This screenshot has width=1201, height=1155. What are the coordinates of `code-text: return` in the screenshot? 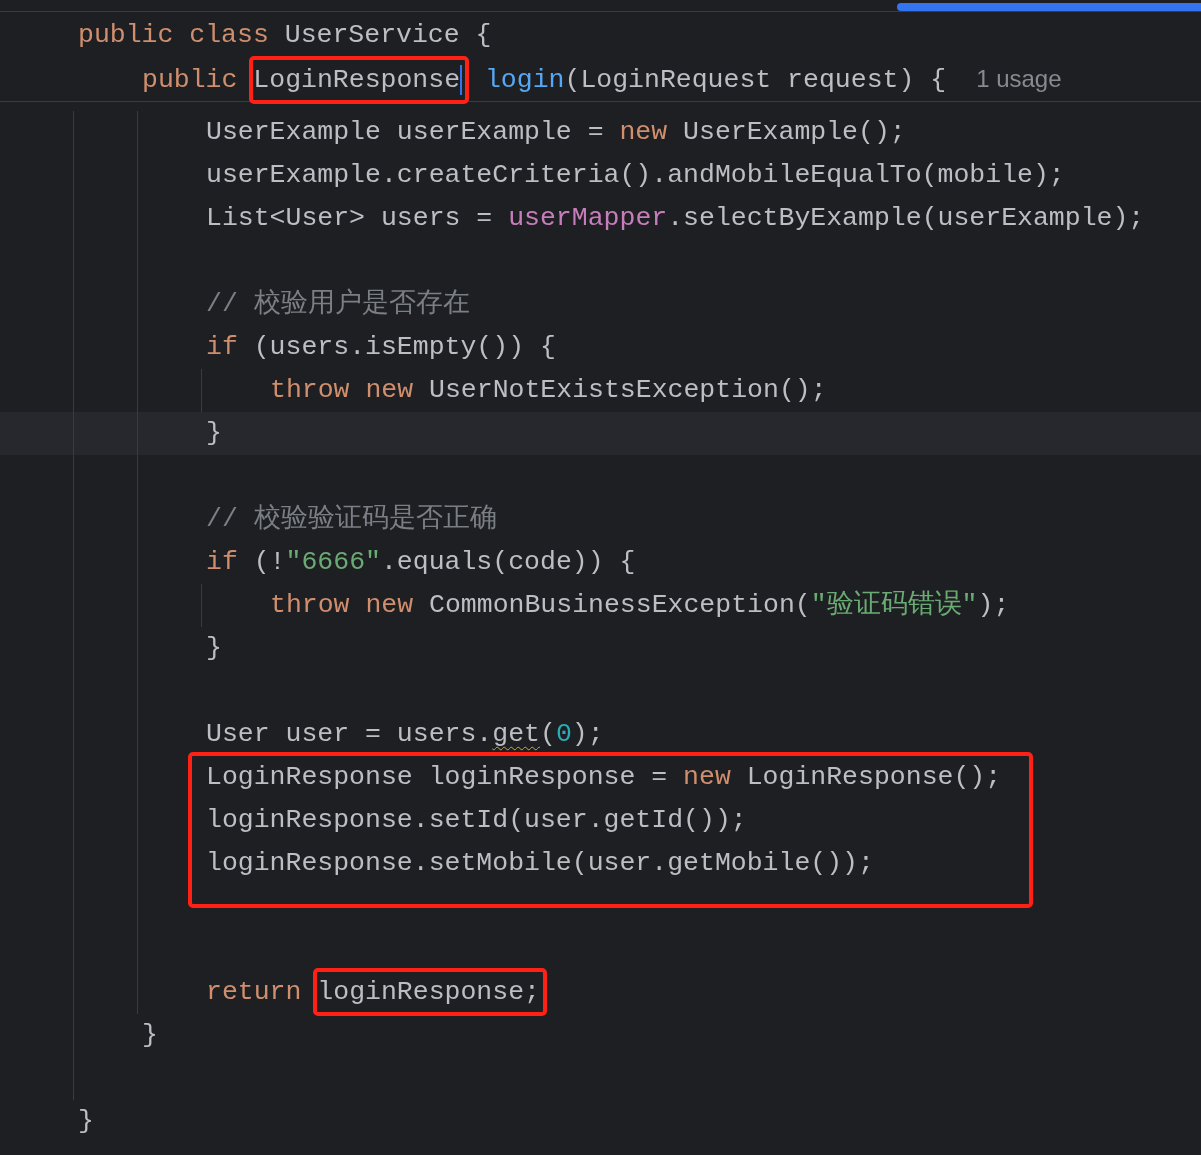 It's located at (254, 992).